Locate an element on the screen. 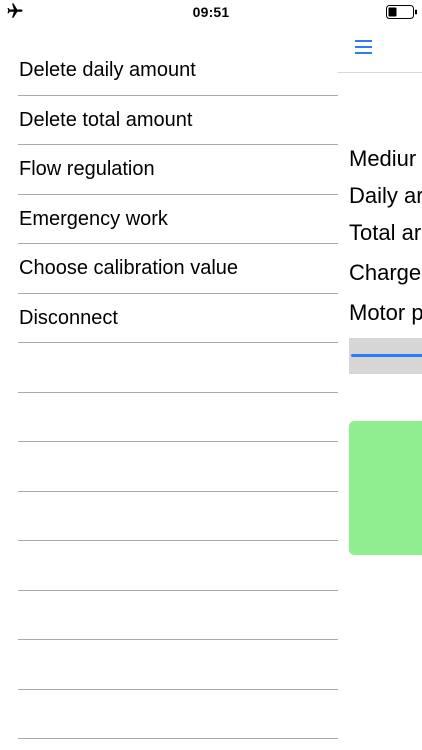 This screenshot has width=422, height=750. progress-bar is located at coordinates (385, 356).